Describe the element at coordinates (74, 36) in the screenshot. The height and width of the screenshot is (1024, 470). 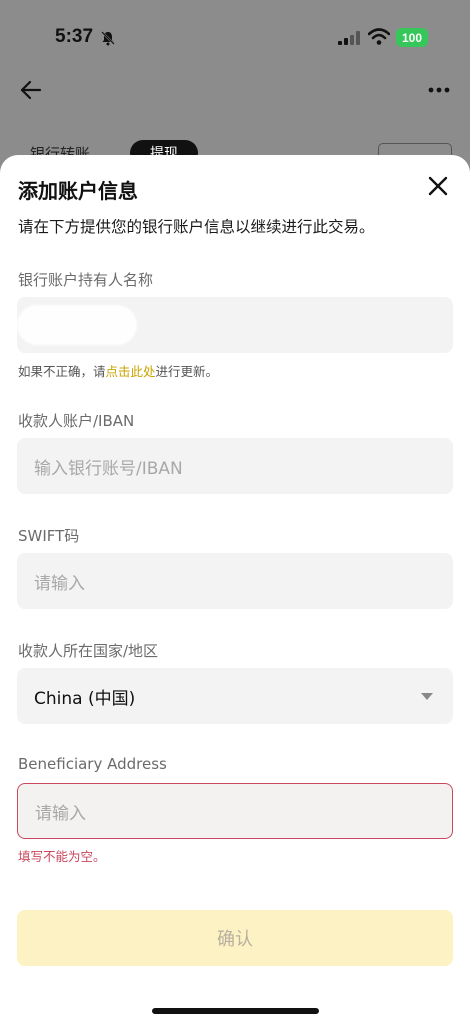
I see `status-time: 5:37` at that location.